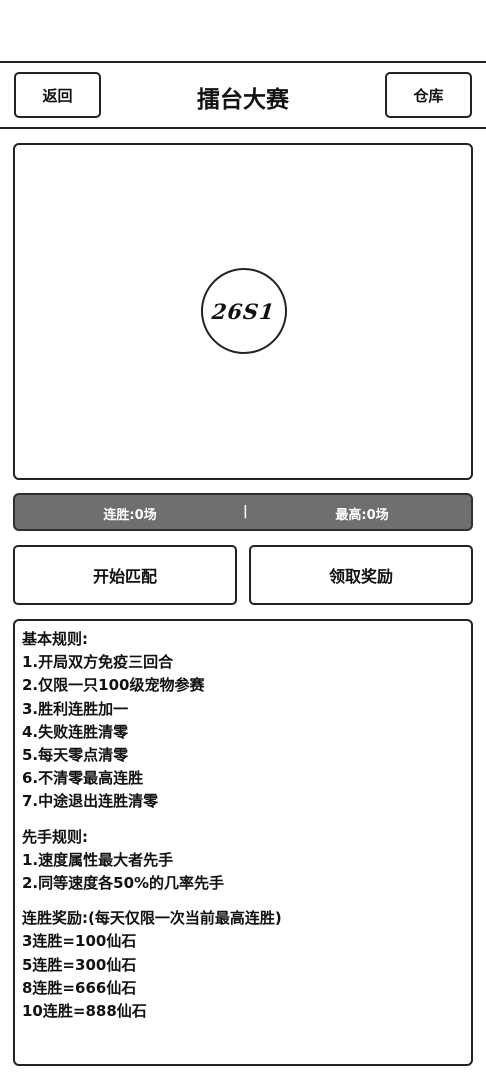 The image size is (486, 1080). What do you see at coordinates (79, 941) in the screenshot?
I see `streak-reward: 3连胜=100仙石` at bounding box center [79, 941].